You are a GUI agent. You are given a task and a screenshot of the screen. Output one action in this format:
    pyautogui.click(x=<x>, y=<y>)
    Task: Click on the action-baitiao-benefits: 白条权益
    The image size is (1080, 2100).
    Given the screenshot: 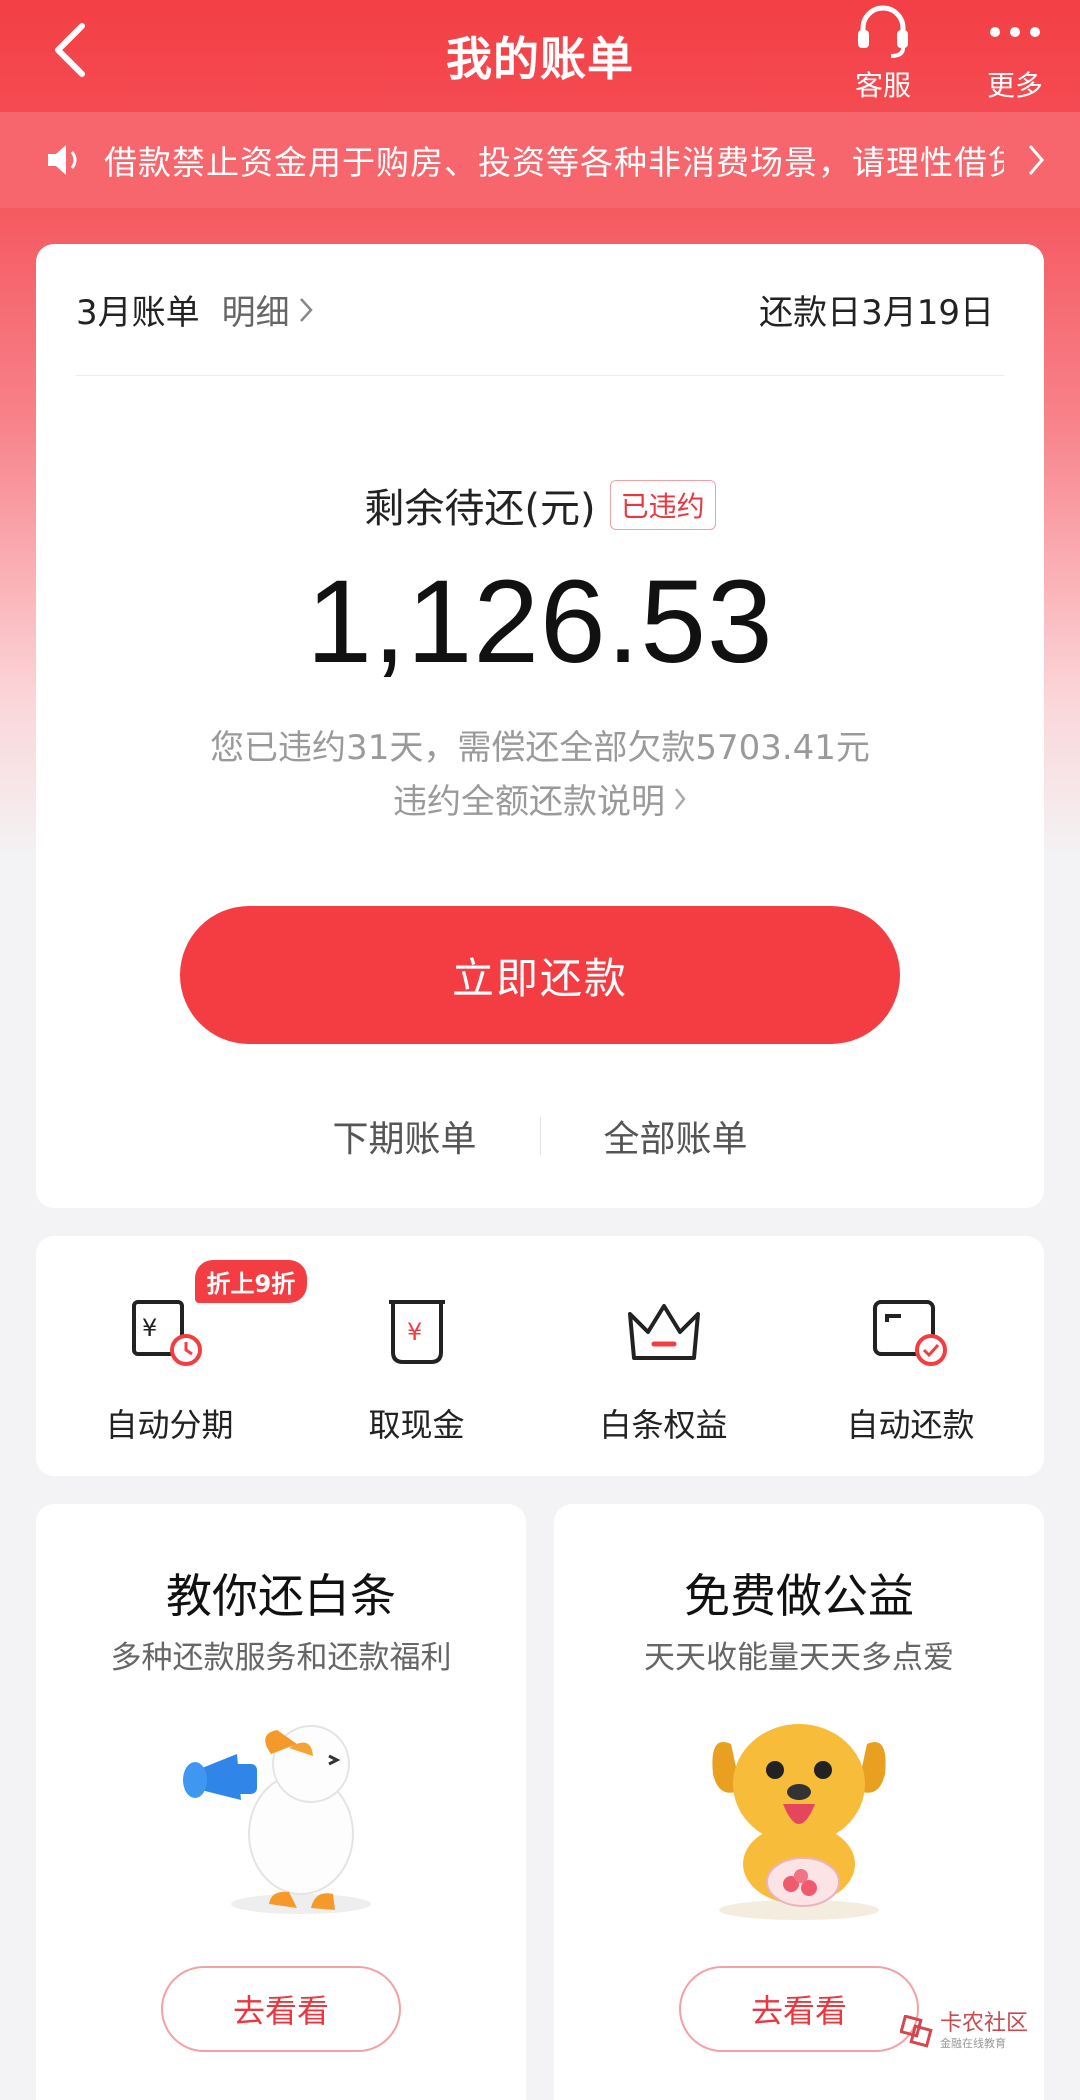 What is the action you would take?
    pyautogui.click(x=664, y=1356)
    